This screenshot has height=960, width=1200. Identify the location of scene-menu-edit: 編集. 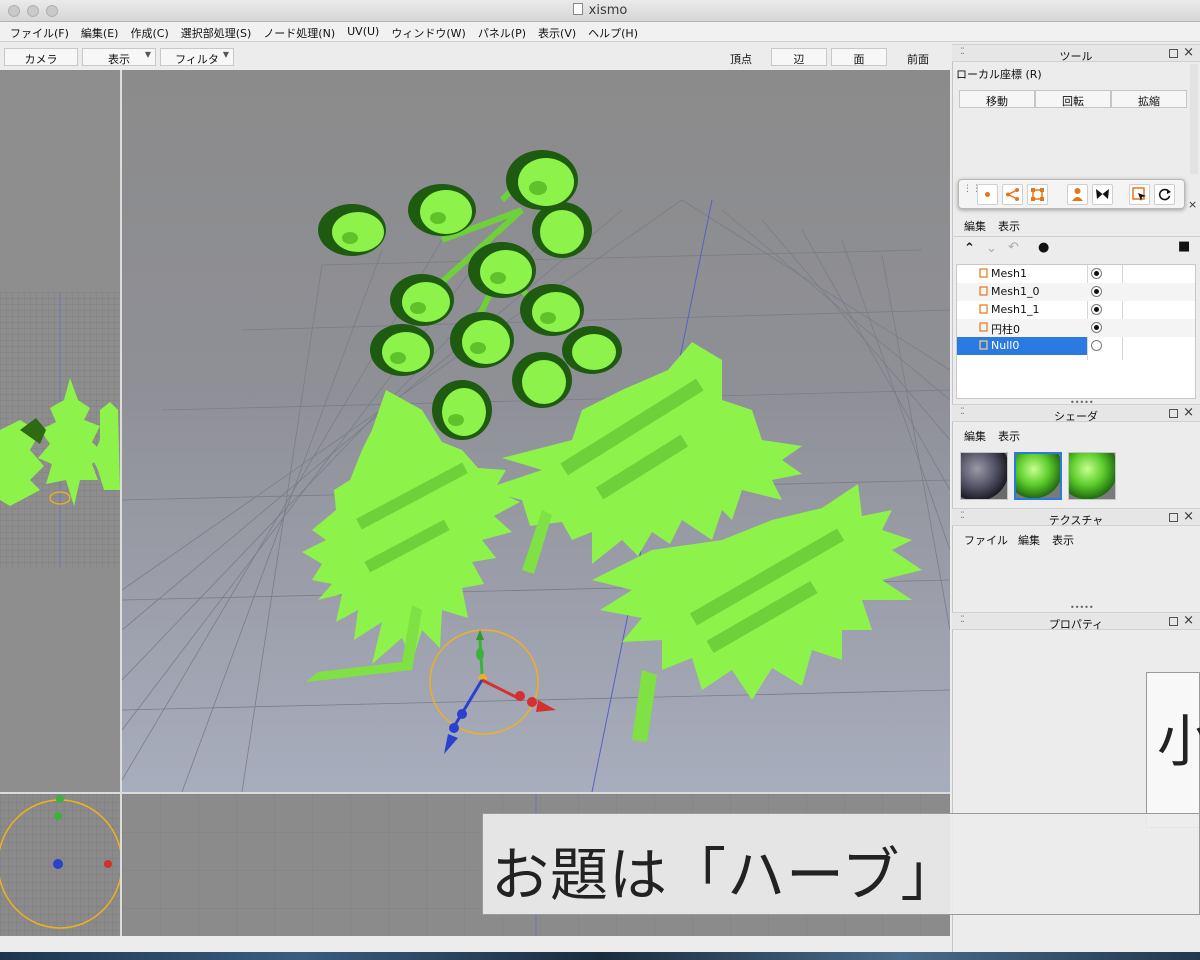
(975, 226).